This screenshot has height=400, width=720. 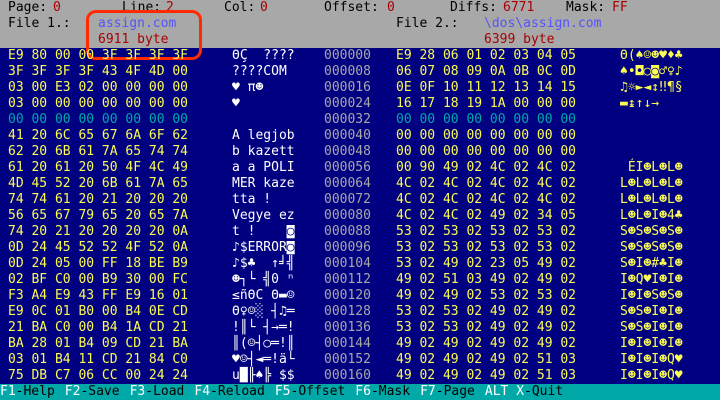 I want to click on right-hex-cell: 00 90 49 02 4C 02 4C 02, so click(x=486, y=167).